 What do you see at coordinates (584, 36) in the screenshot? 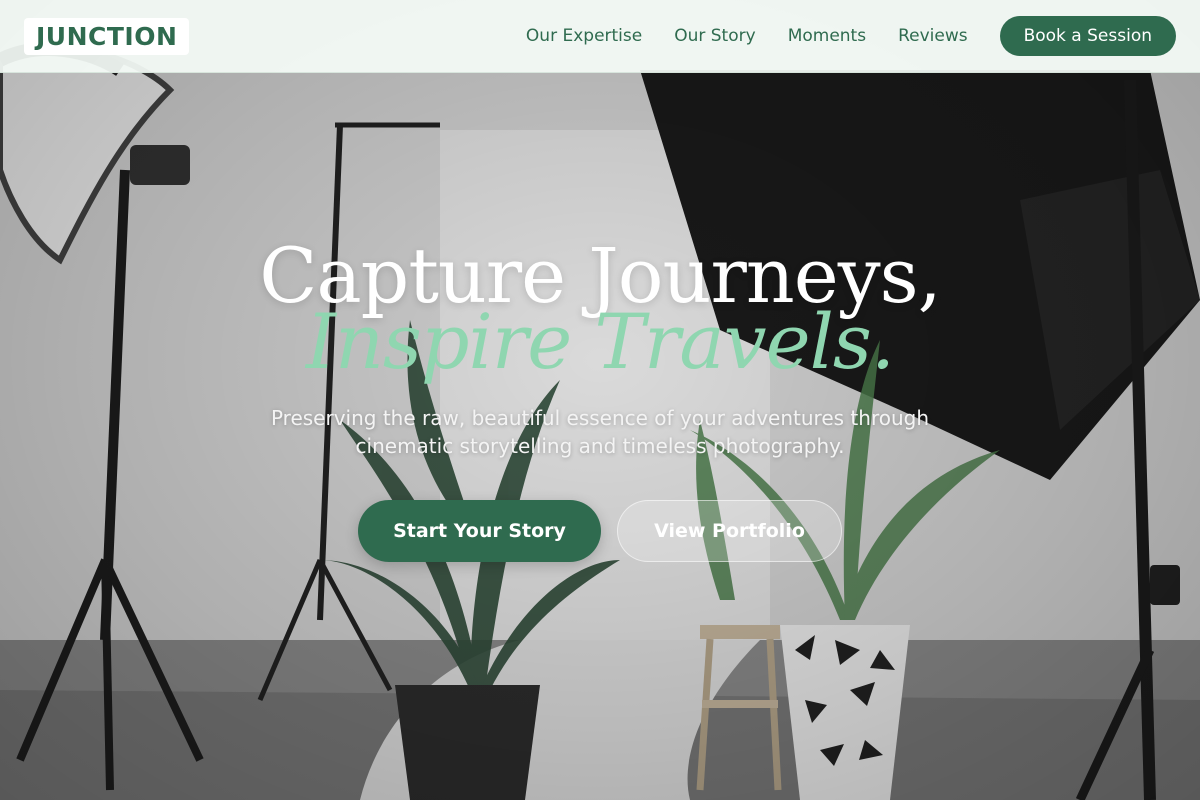
I see `nav-link-our-expertise: Our Expertise` at bounding box center [584, 36].